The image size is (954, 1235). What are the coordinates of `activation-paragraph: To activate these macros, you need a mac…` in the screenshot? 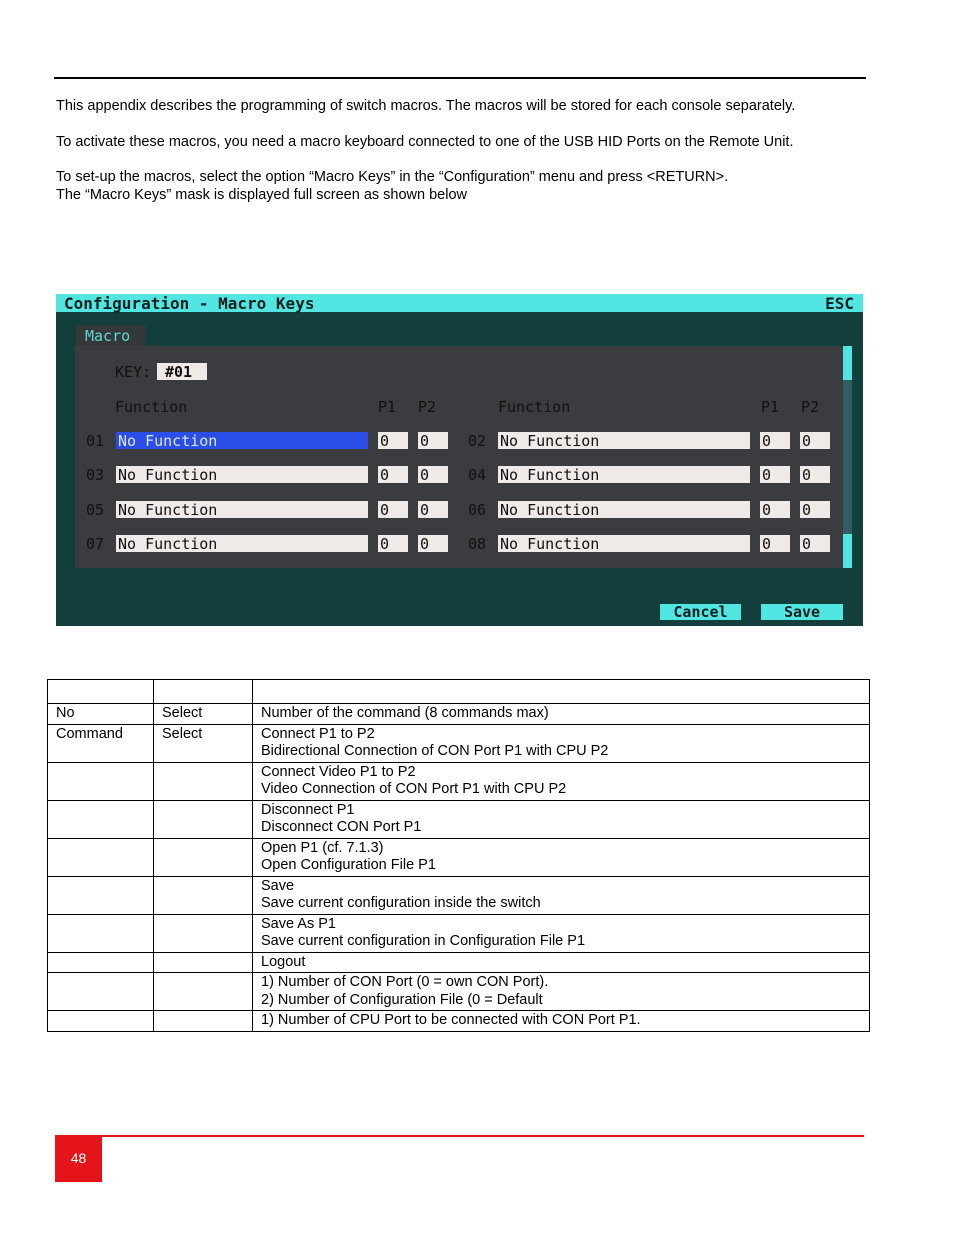 It's located at (425, 142).